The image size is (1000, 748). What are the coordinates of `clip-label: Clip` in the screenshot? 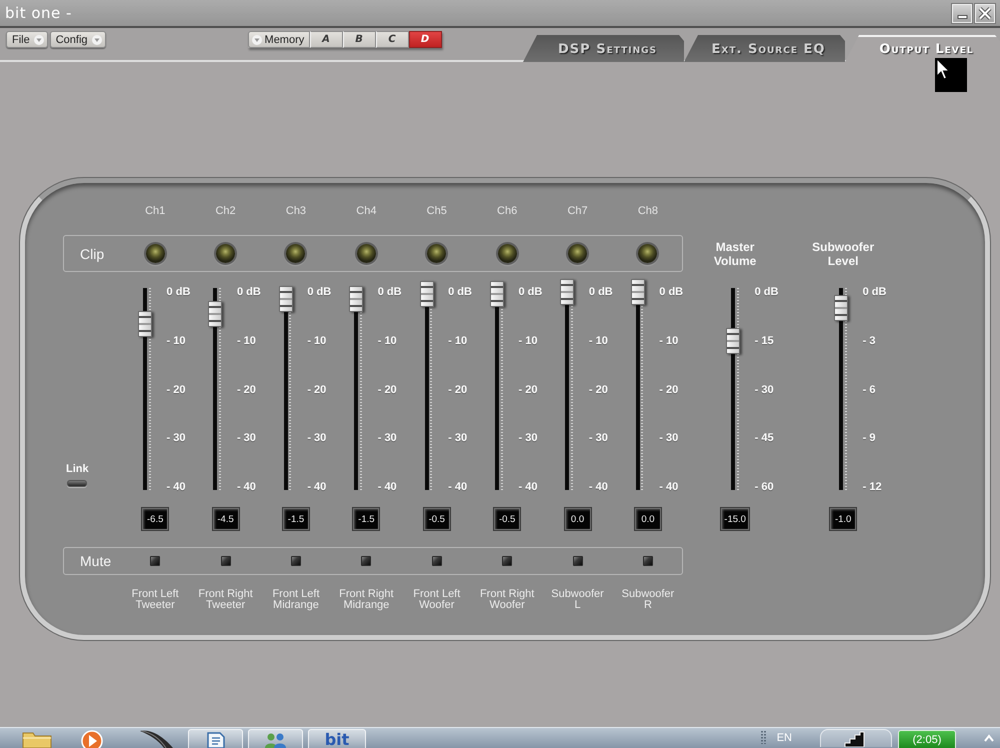 It's located at (92, 254).